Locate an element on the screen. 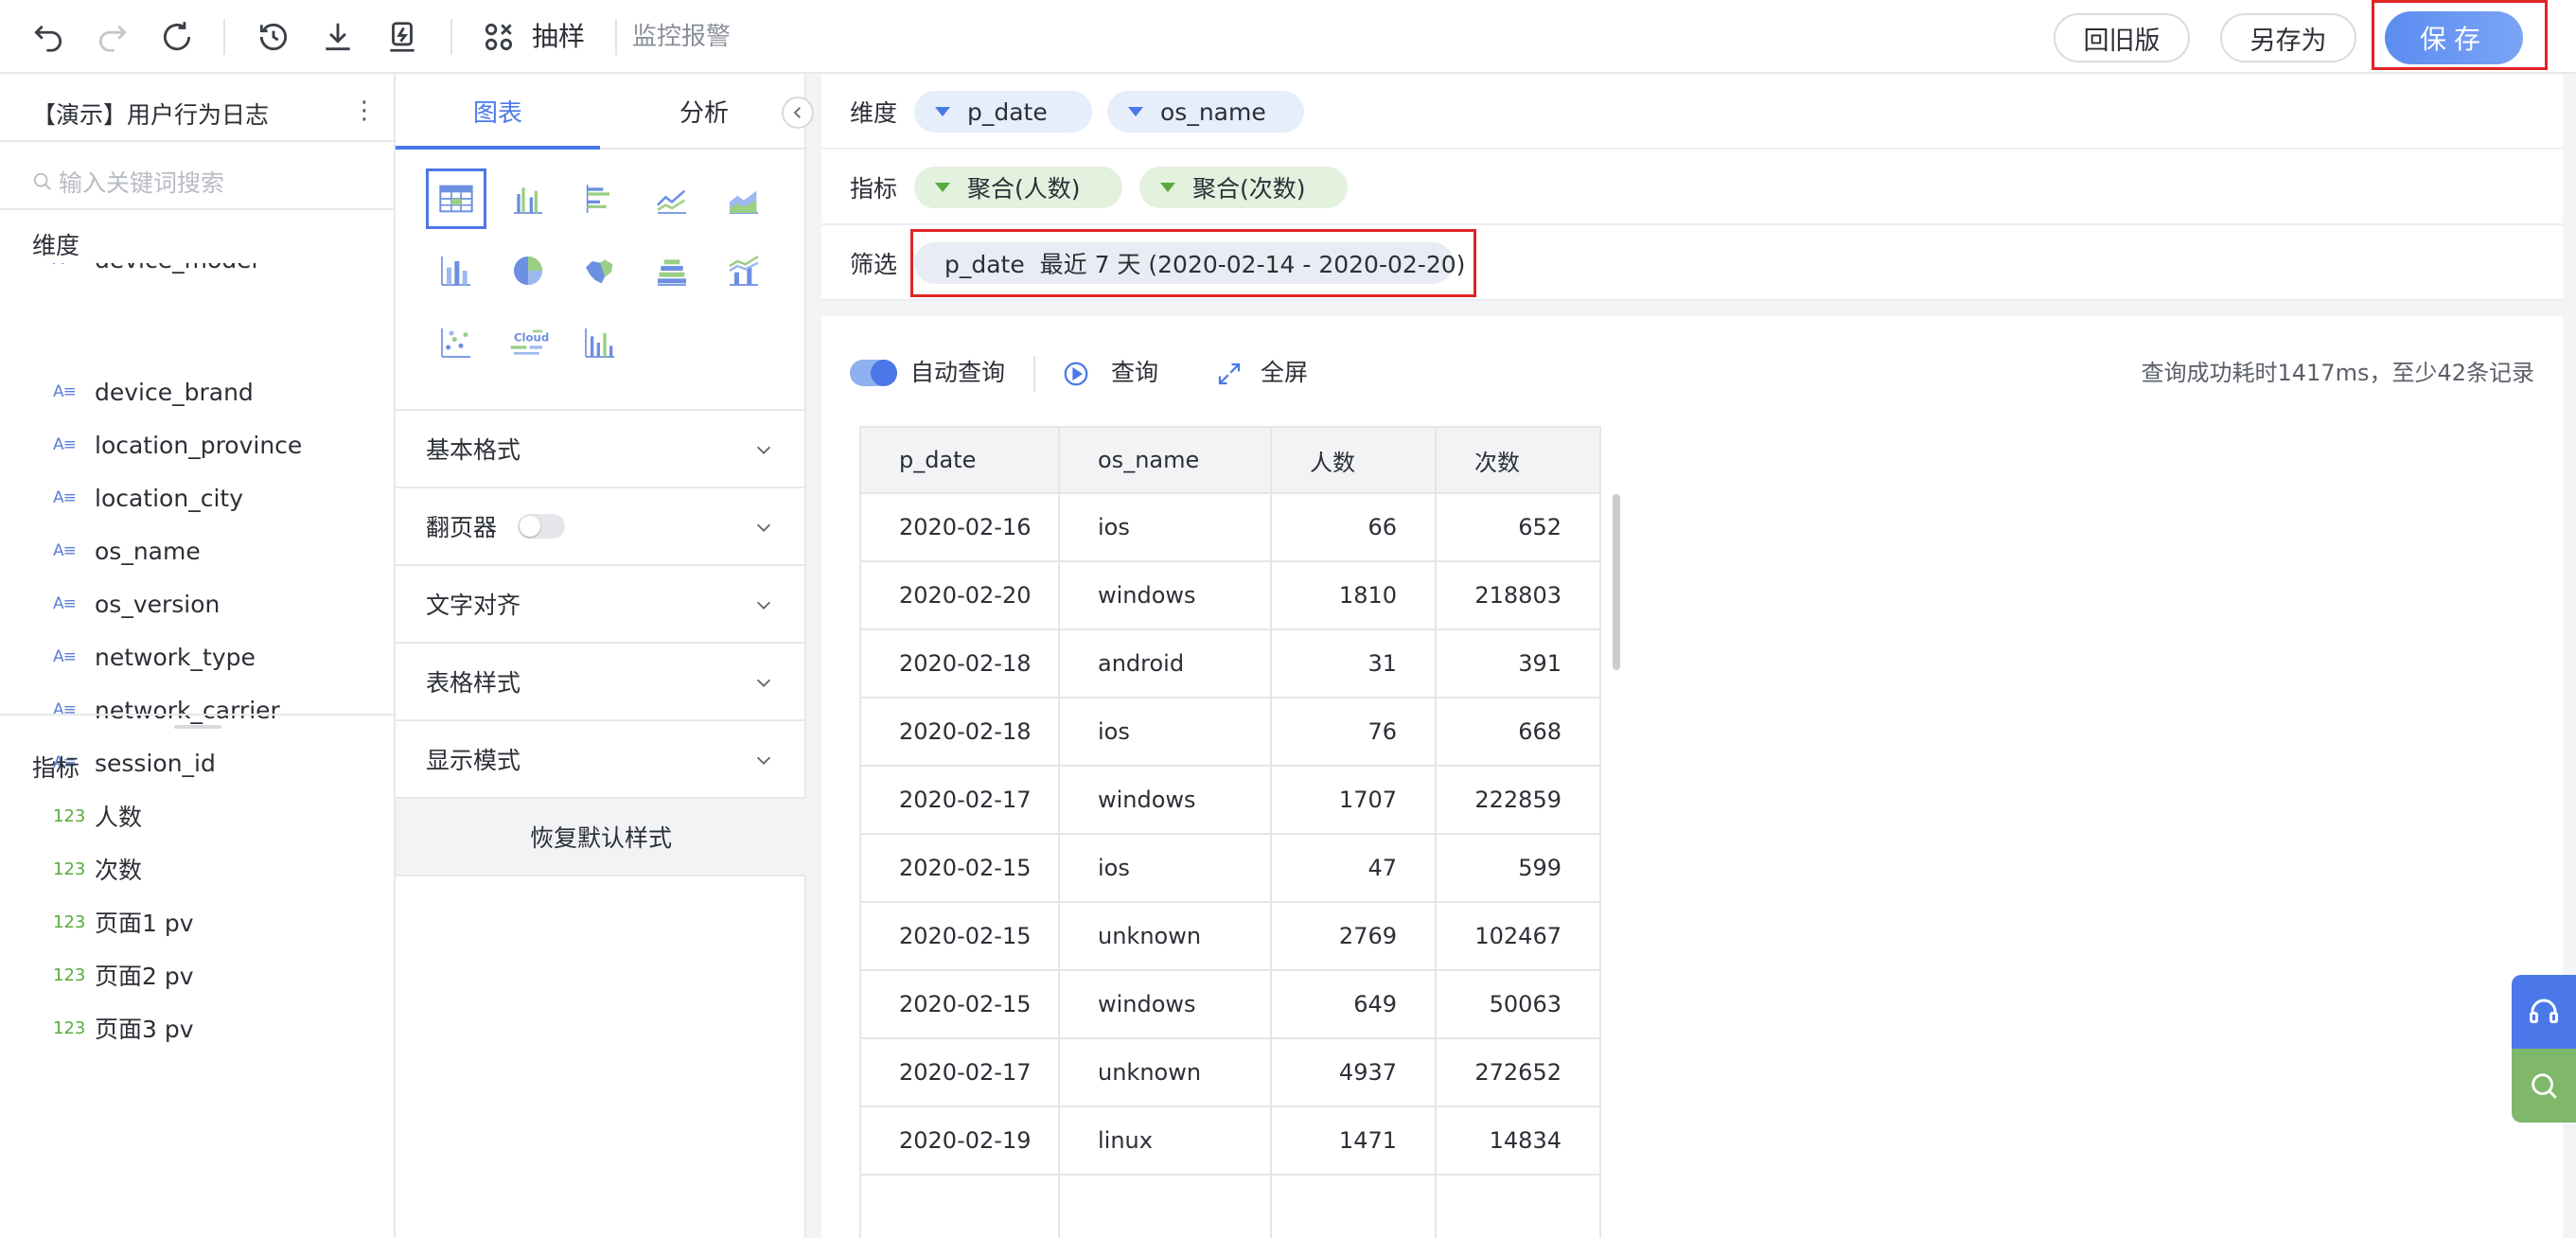 The width and height of the screenshot is (2576, 1238). setting-basic-format: 基本格式 is located at coordinates (601, 447).